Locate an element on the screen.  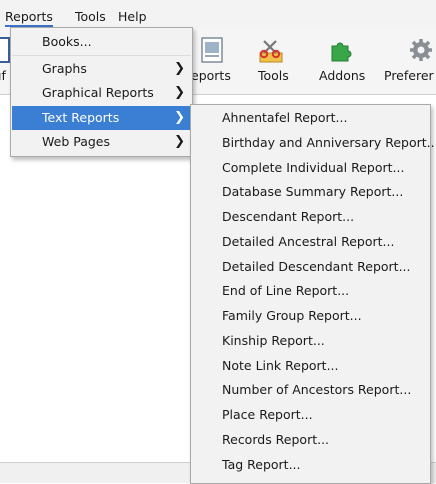
menu-item-web-pages: Web Pages ❯ is located at coordinates (101, 142).